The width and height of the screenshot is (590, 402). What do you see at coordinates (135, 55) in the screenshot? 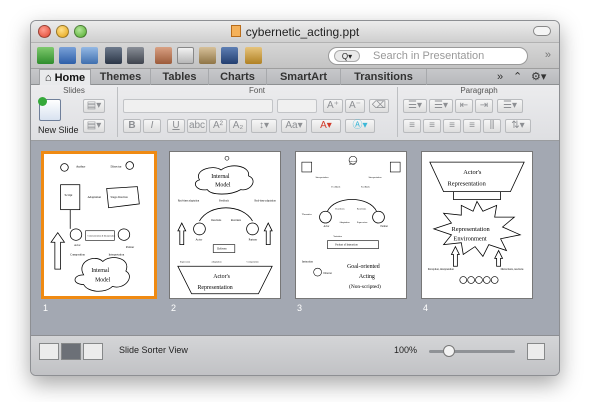
I see `print-icon` at bounding box center [135, 55].